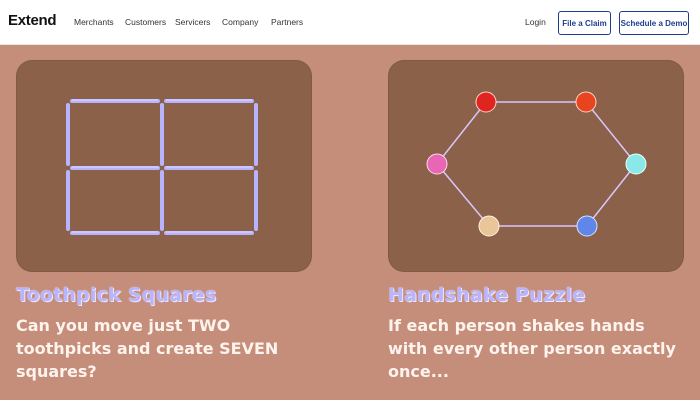 The height and width of the screenshot is (400, 700). Describe the element at coordinates (240, 22) in the screenshot. I see `nav-link-company: Company` at that location.